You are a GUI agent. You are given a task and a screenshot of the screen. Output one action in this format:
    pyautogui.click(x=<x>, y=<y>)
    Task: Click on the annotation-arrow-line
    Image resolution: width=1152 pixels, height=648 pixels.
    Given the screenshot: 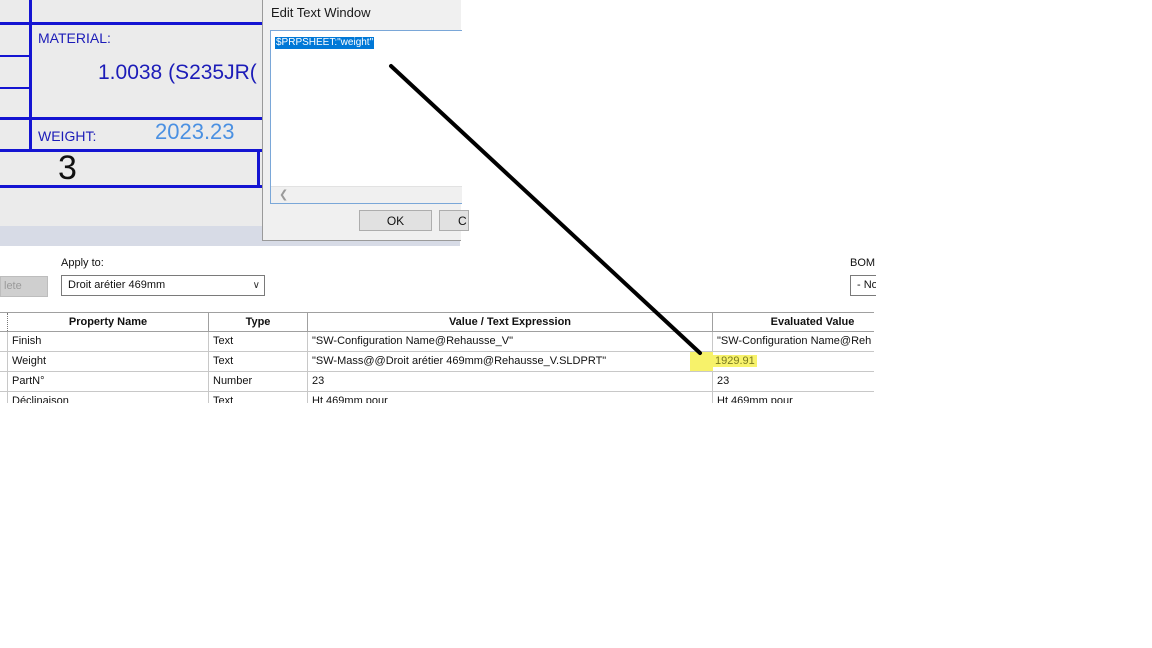 What is the action you would take?
    pyautogui.click(x=545, y=209)
    